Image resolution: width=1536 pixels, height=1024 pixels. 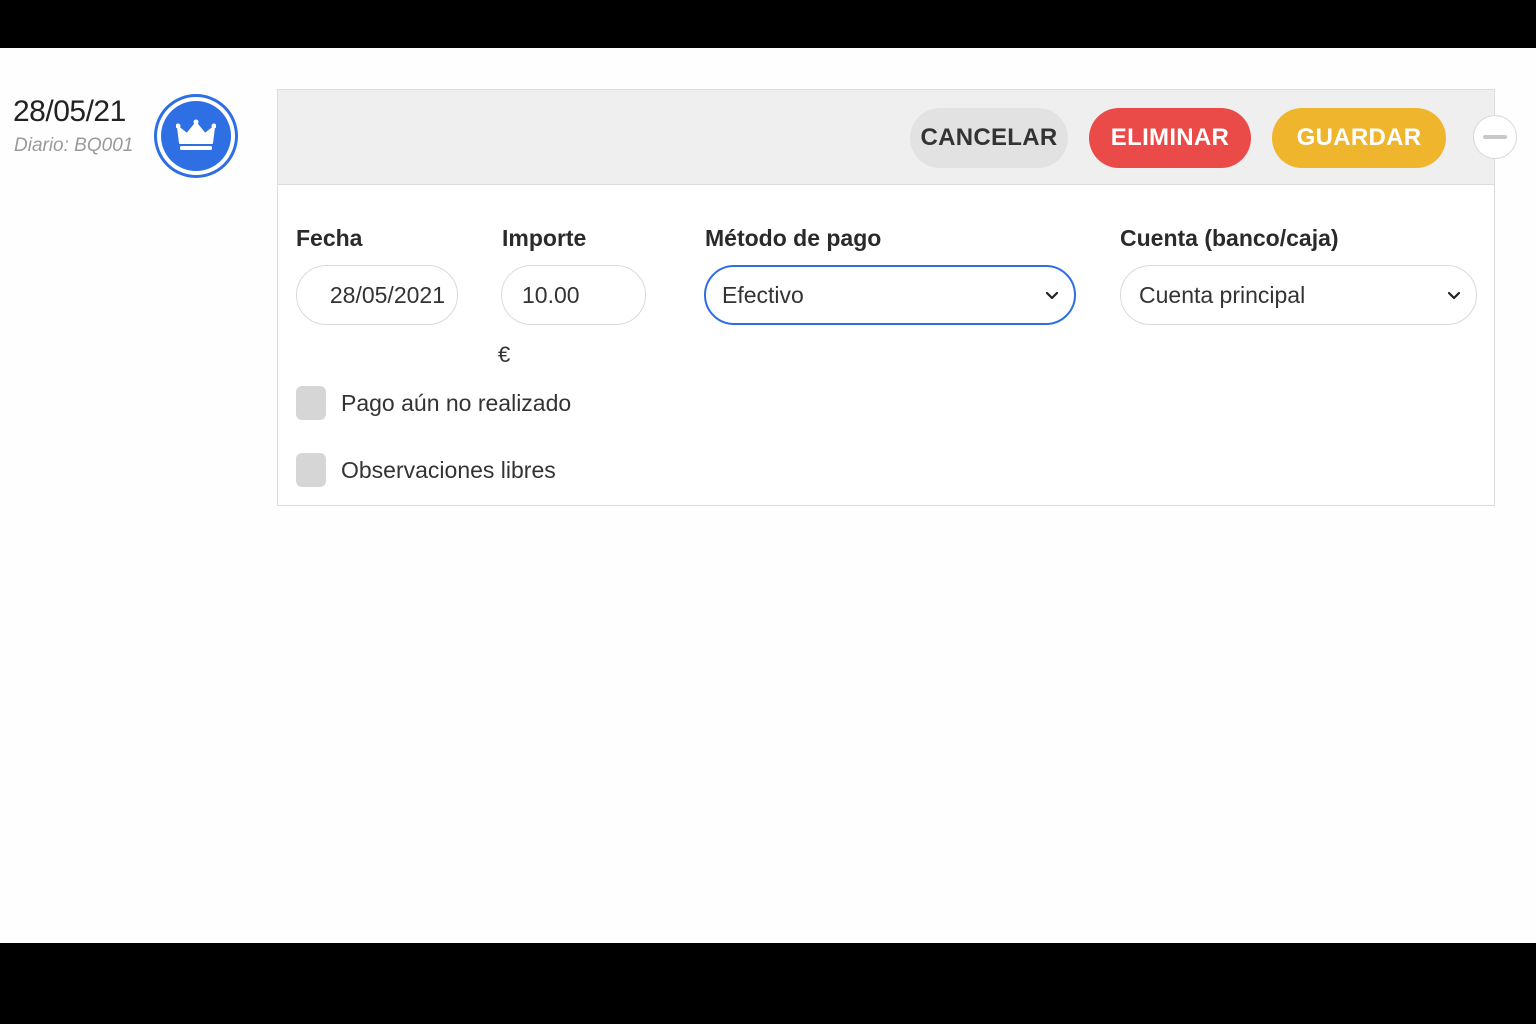 What do you see at coordinates (1229, 238) in the screenshot?
I see `account-label: Cuenta (banco/caja)` at bounding box center [1229, 238].